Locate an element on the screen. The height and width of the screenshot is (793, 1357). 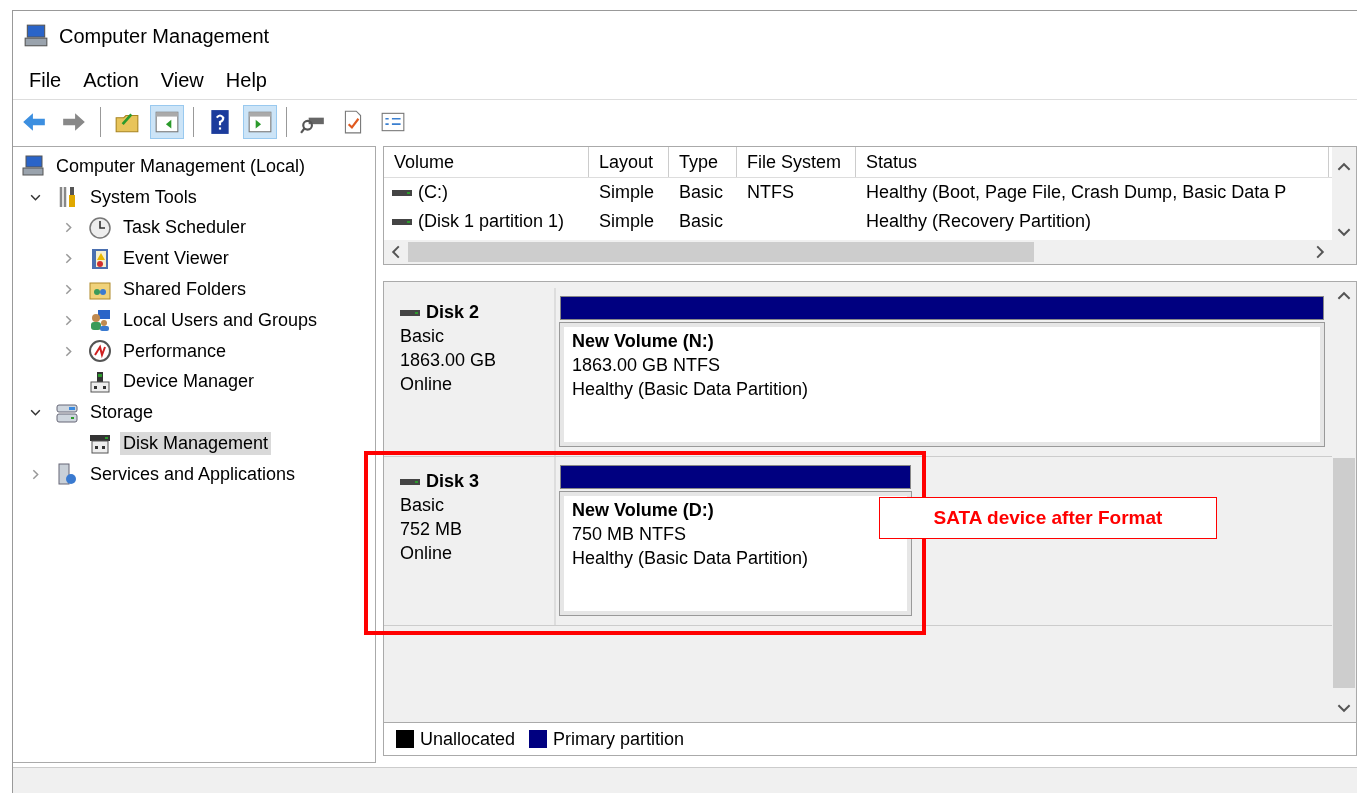
legend-label: Primary partition is located at coordinates (619, 739).